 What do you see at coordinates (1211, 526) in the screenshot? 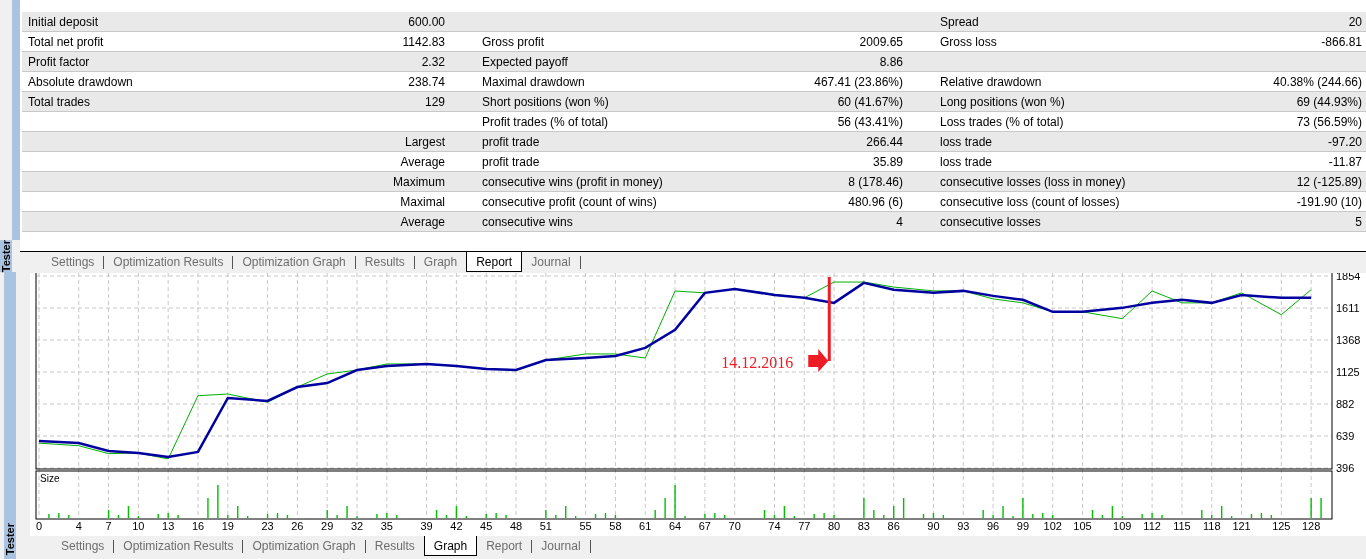
I see `x-tick-label: 118` at bounding box center [1211, 526].